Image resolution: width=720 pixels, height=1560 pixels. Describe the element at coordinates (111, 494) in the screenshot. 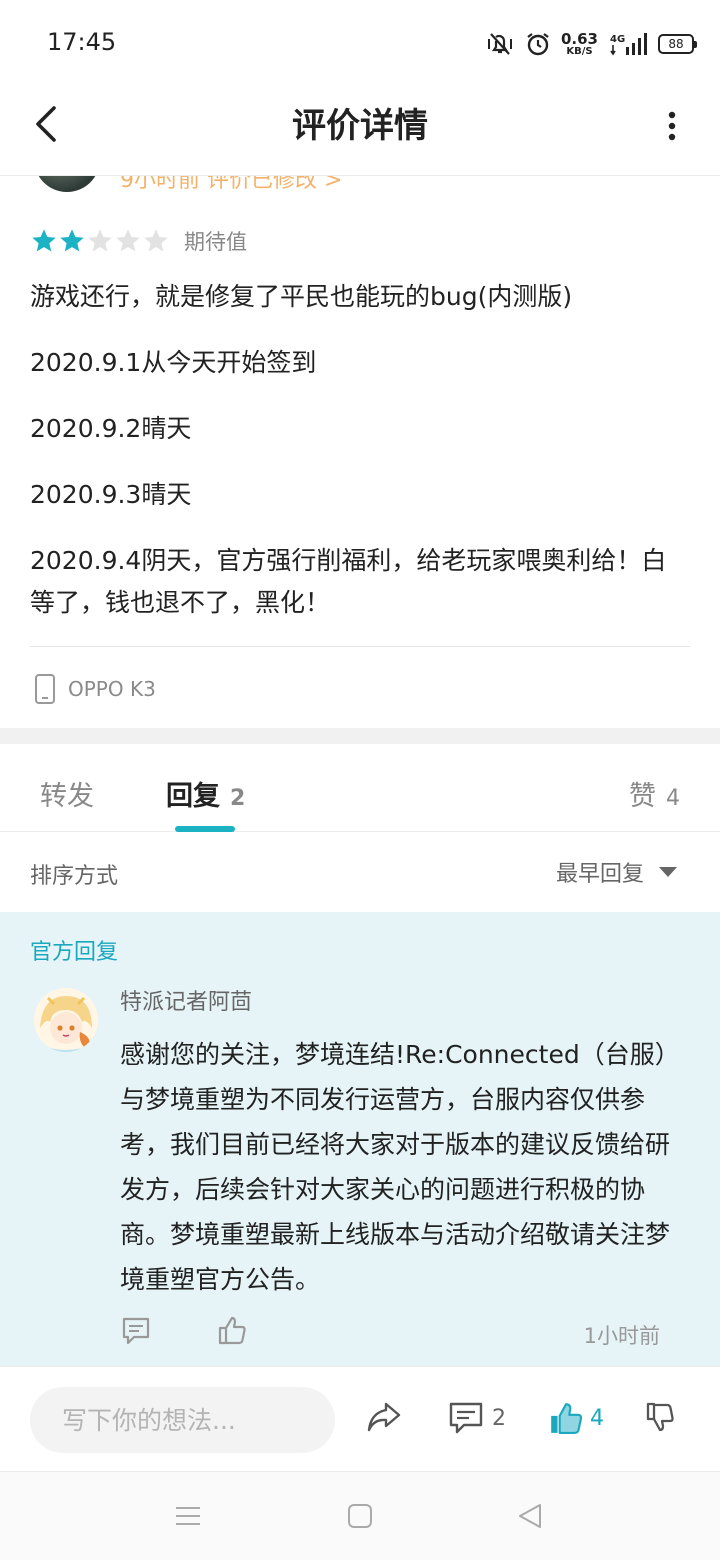

I see `review-paragraph: 2020.9.3晴天` at that location.